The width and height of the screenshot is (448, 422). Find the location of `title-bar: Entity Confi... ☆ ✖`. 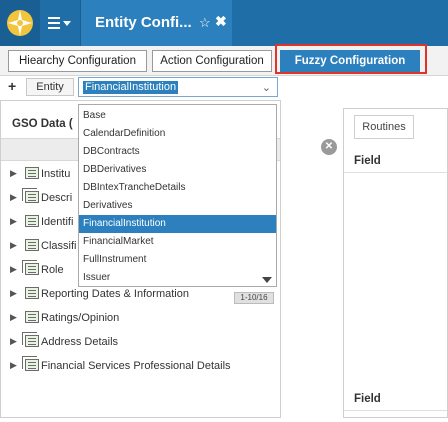

title-bar: Entity Confi... ☆ ✖ is located at coordinates (224, 23).